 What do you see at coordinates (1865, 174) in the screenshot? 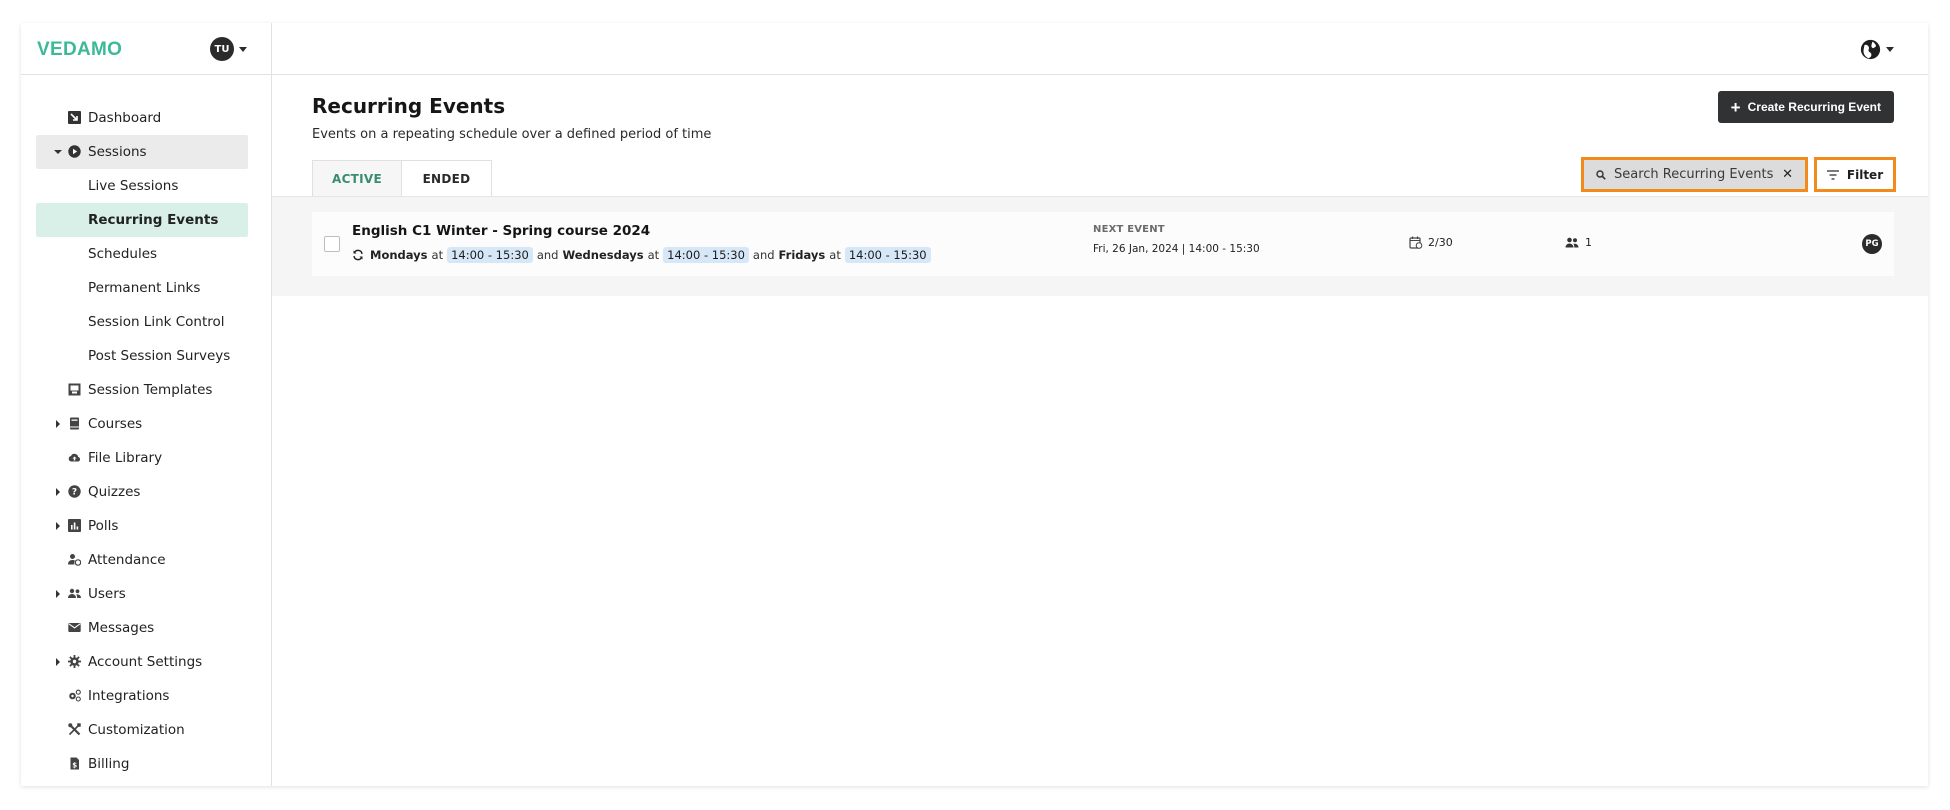
I see `filter-label: Filter` at bounding box center [1865, 174].